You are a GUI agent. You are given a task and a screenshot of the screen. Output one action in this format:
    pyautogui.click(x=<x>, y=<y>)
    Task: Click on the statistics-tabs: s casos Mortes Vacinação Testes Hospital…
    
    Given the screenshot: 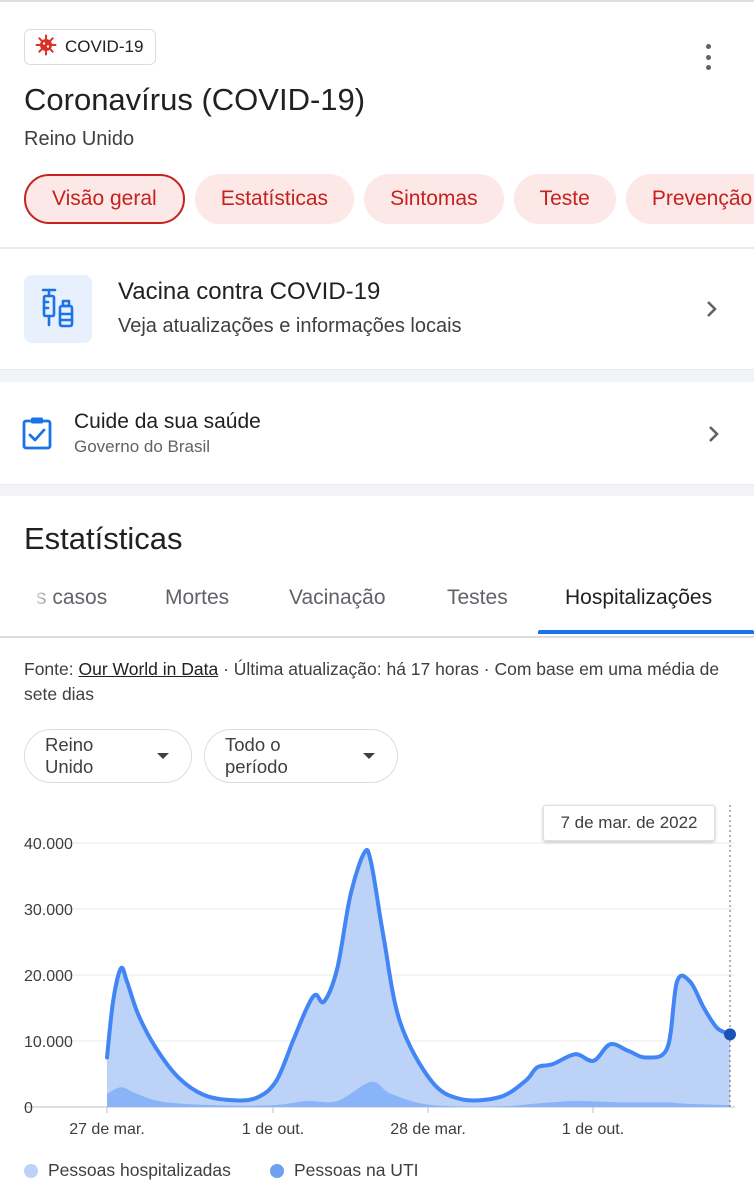 What is the action you would take?
    pyautogui.click(x=377, y=604)
    